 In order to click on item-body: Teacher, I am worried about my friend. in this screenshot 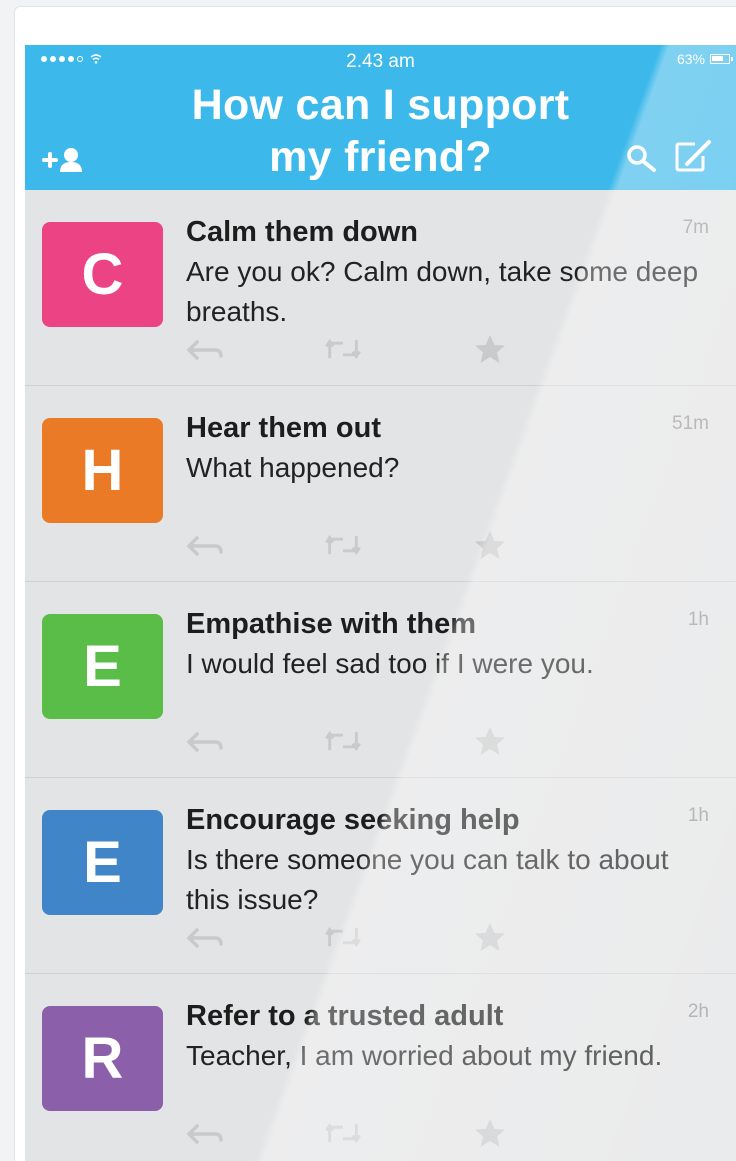, I will do `click(424, 1055)`.